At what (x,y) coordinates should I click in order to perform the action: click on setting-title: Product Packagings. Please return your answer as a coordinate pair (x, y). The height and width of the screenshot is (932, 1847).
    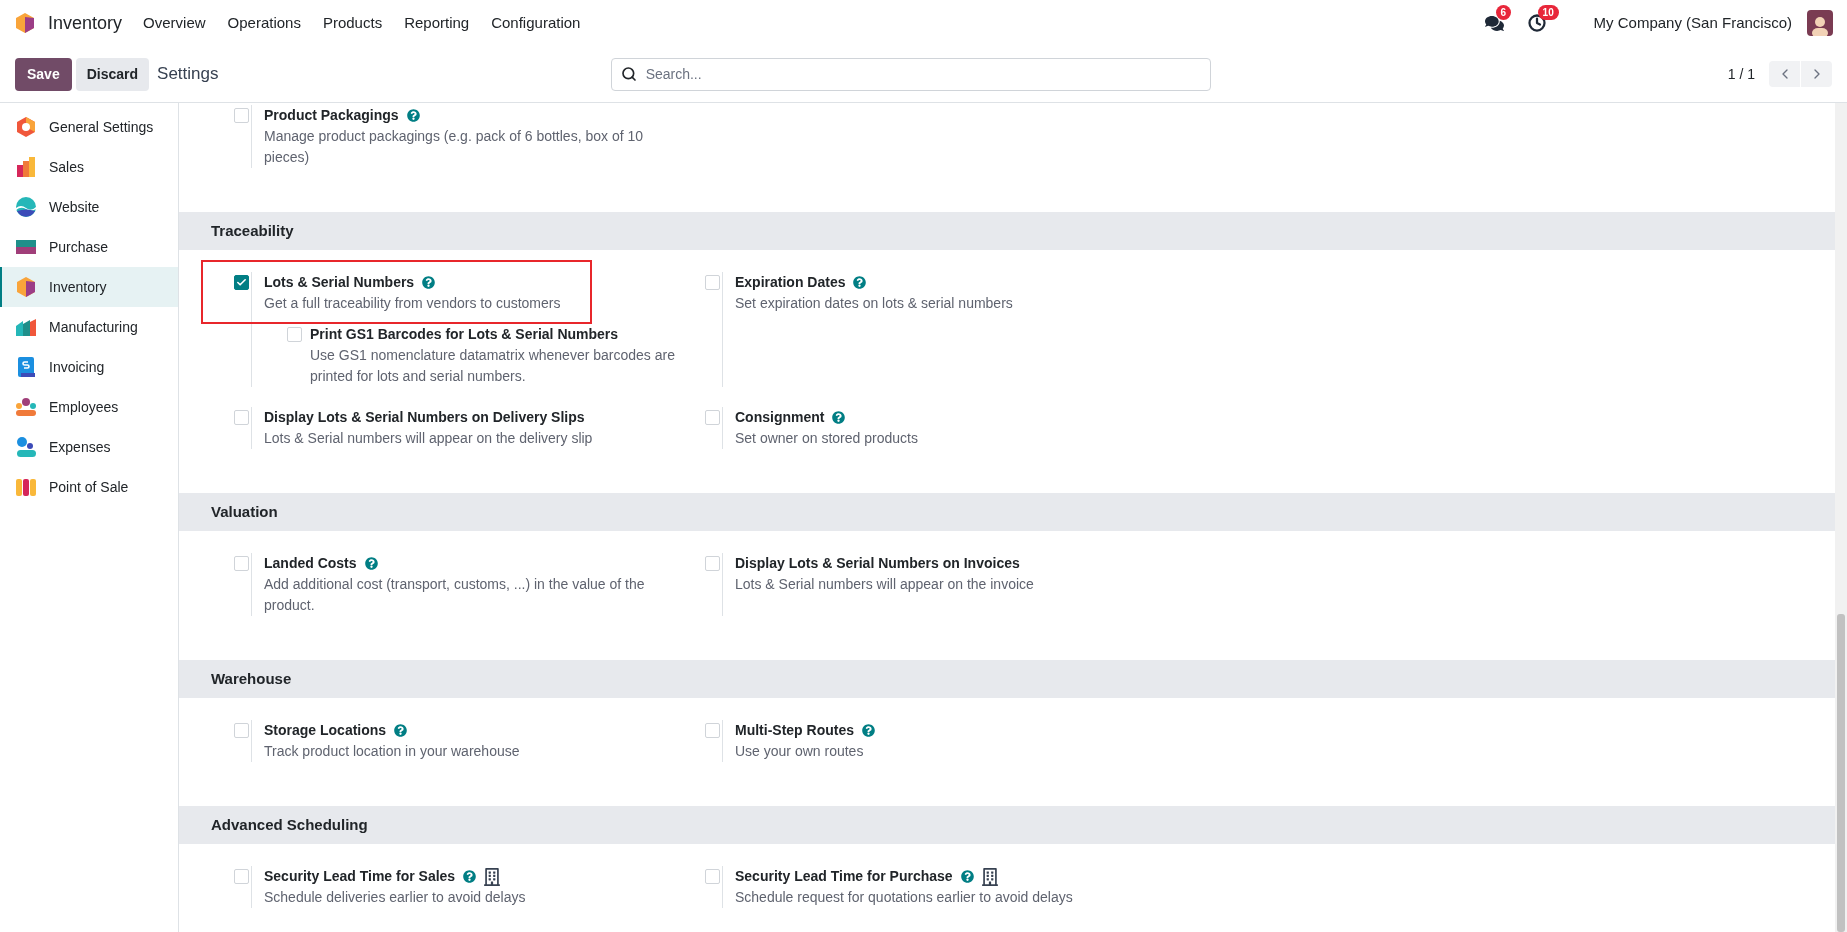
    Looking at the image, I should click on (331, 115).